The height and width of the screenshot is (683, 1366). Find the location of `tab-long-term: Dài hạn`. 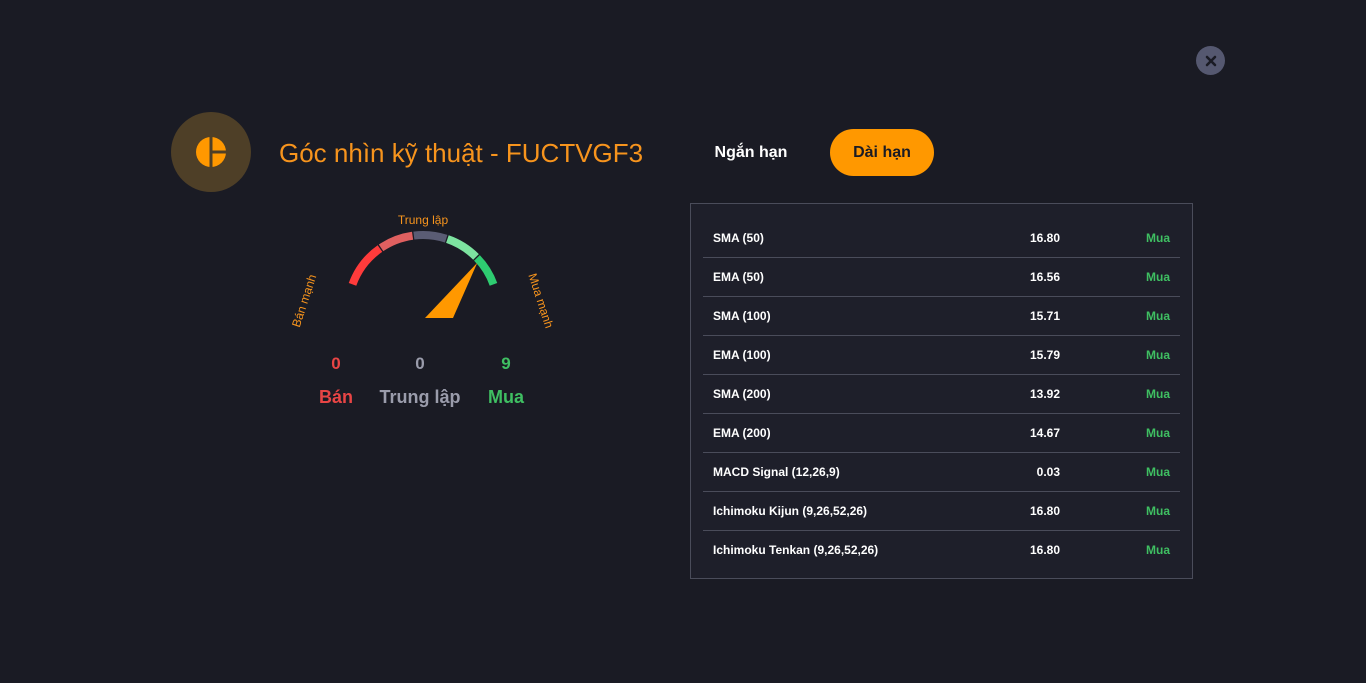

tab-long-term: Dài hạn is located at coordinates (882, 152).